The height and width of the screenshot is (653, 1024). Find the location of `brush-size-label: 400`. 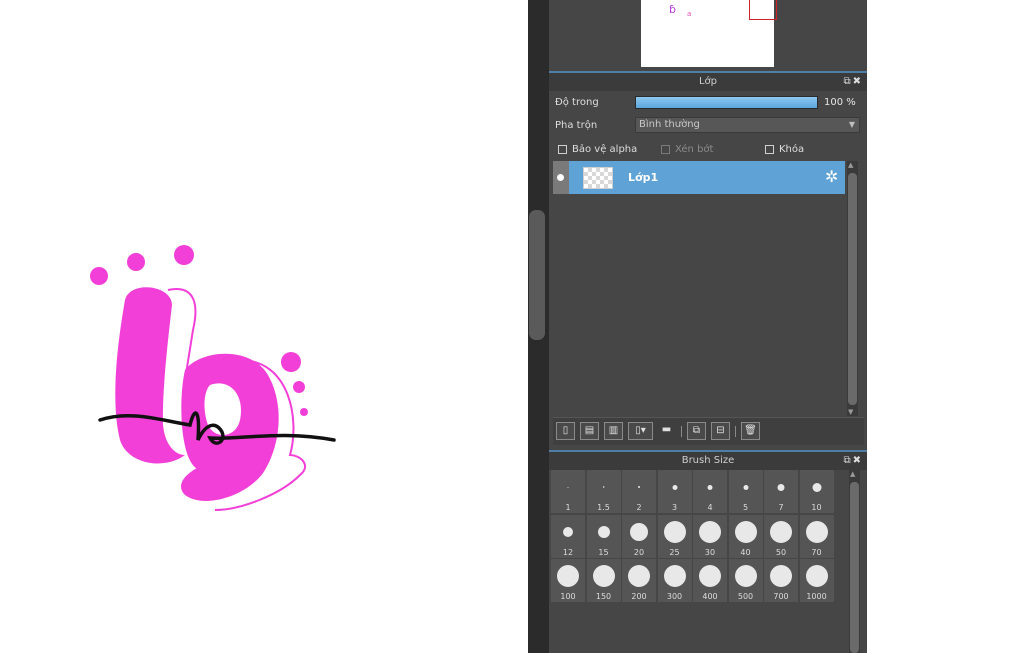

brush-size-label: 400 is located at coordinates (710, 596).